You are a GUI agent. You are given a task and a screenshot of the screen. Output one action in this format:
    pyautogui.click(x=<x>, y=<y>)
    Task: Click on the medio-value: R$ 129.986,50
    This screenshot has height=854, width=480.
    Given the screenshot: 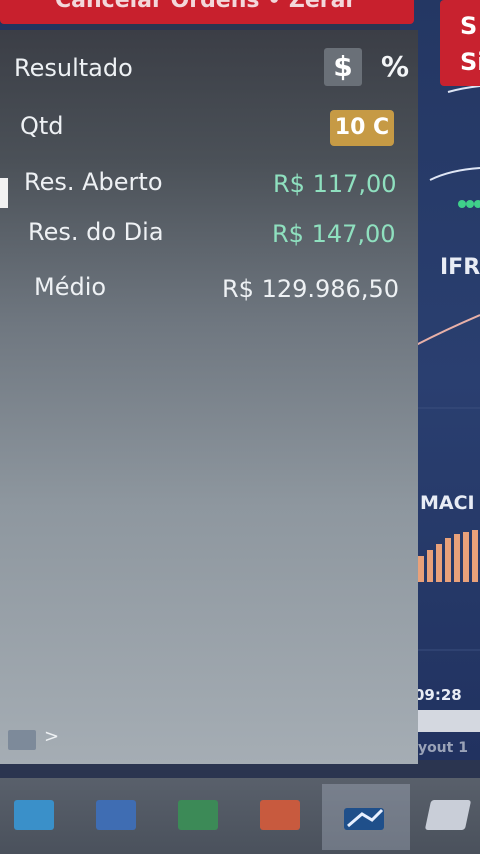 What is the action you would take?
    pyautogui.click(x=310, y=289)
    